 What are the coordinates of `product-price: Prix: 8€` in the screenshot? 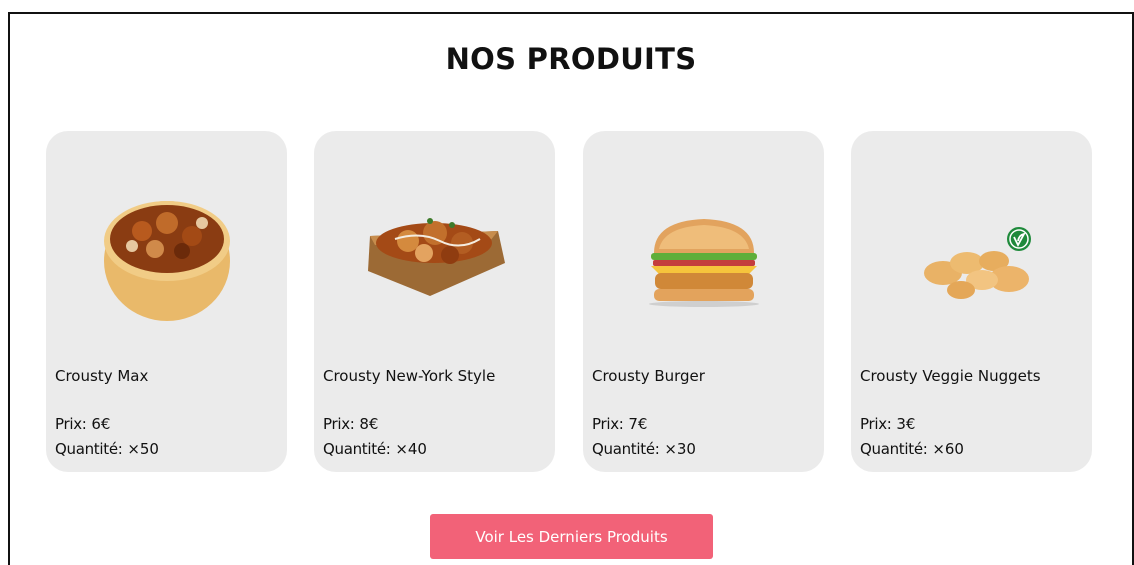 It's located at (351, 424).